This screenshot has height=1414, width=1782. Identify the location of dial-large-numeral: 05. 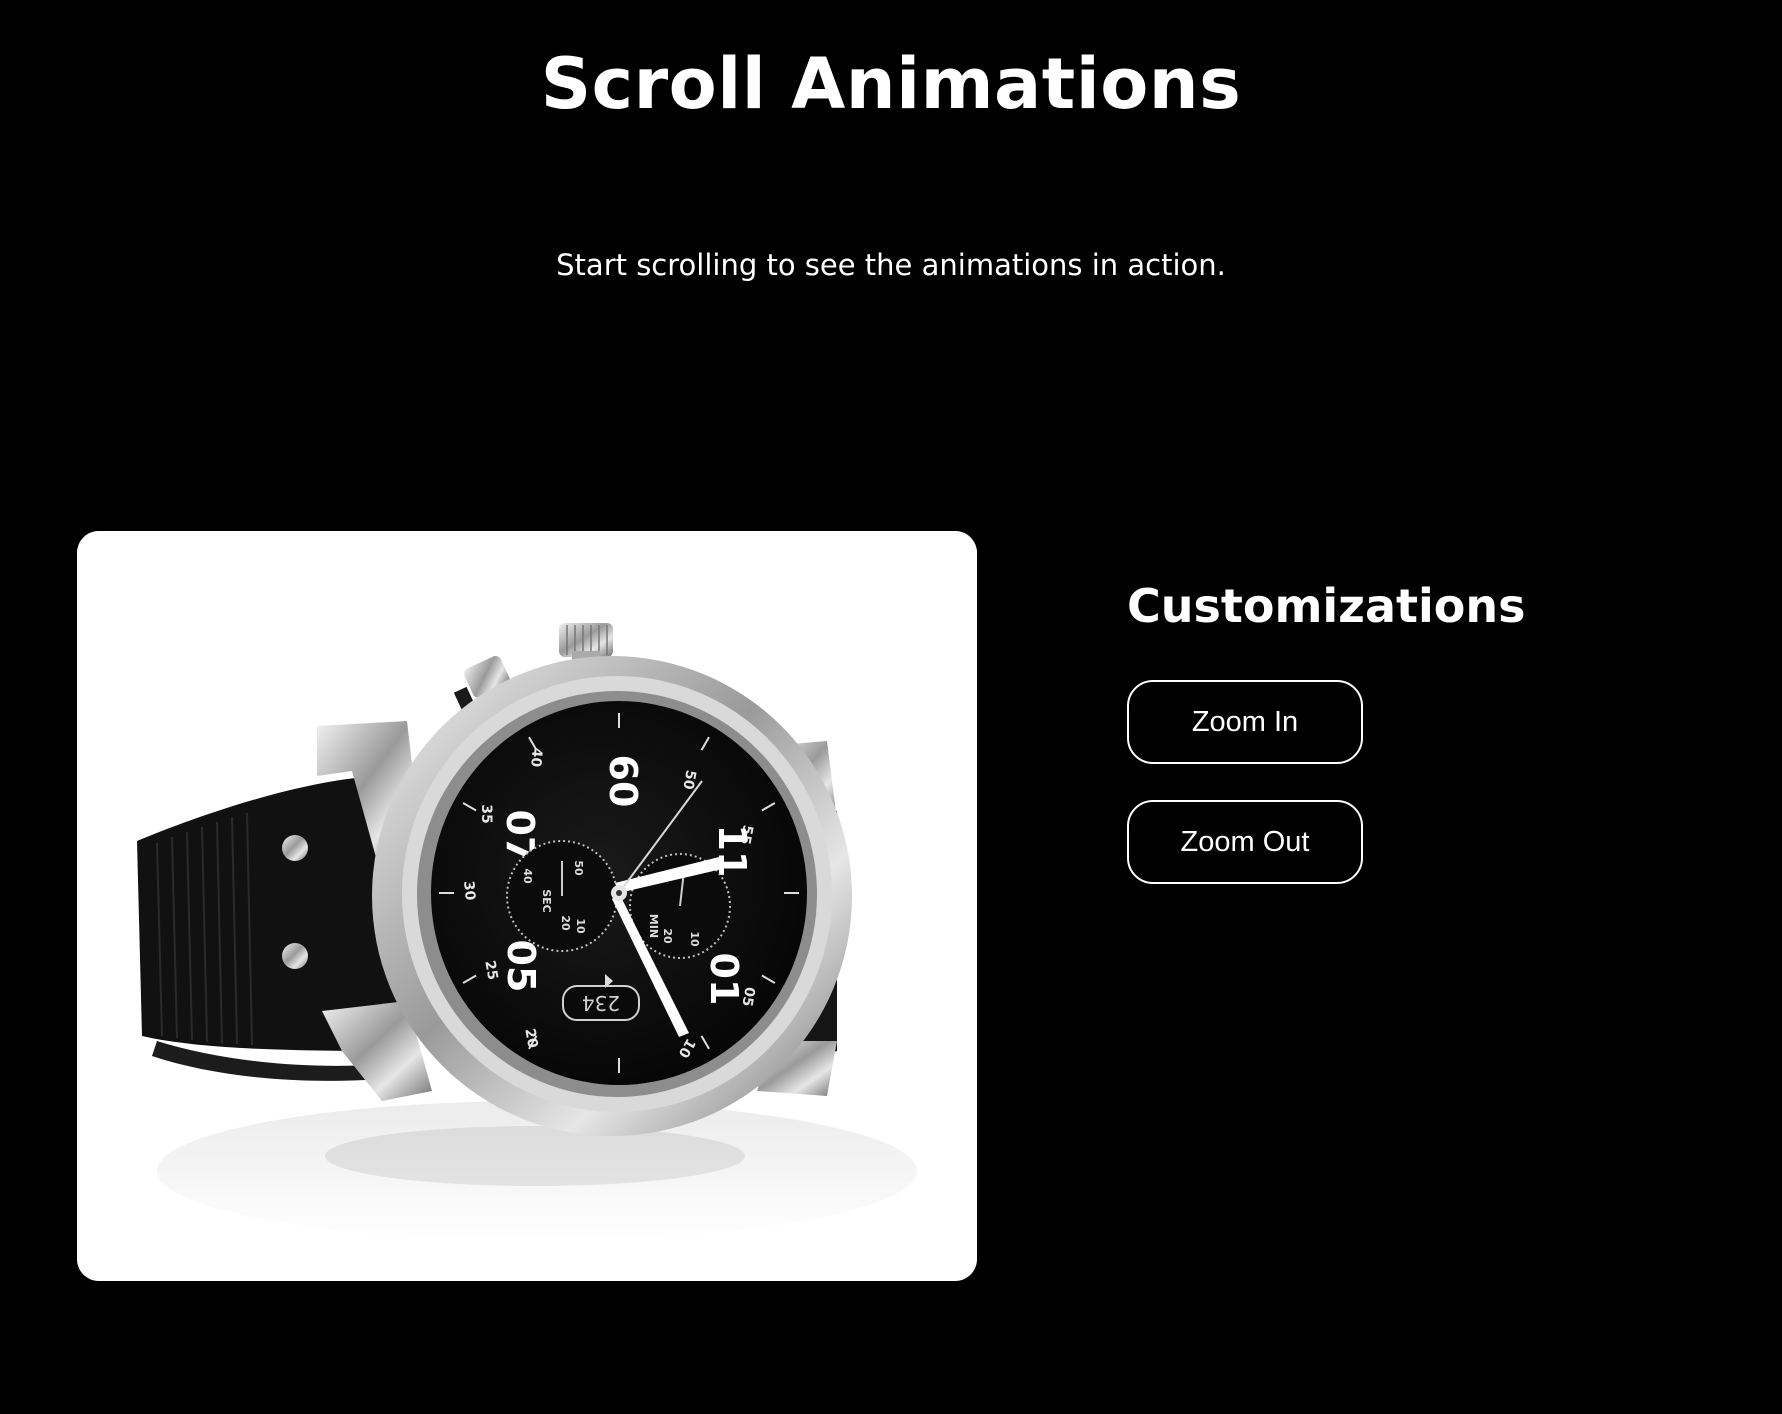
(521, 966).